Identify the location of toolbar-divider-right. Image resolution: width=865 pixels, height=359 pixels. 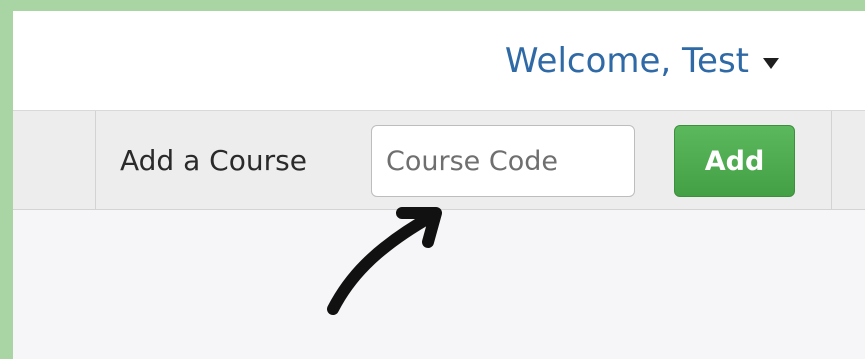
(831, 160).